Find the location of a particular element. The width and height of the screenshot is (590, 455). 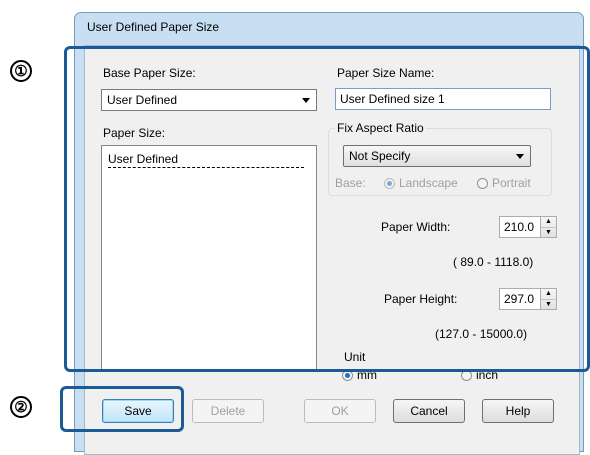

cancel-button: Cancel is located at coordinates (429, 411).